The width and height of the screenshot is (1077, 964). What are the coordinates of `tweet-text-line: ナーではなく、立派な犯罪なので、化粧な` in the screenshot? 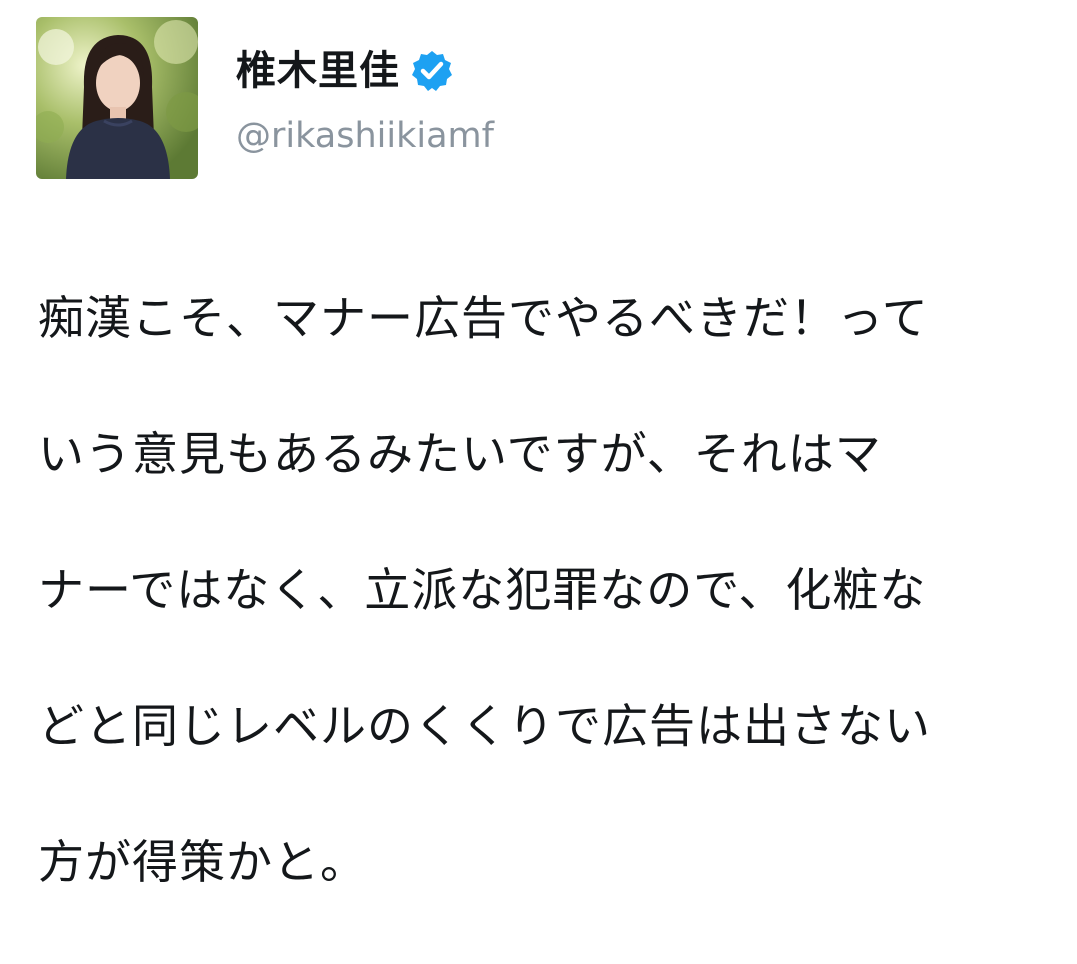 It's located at (482, 590).